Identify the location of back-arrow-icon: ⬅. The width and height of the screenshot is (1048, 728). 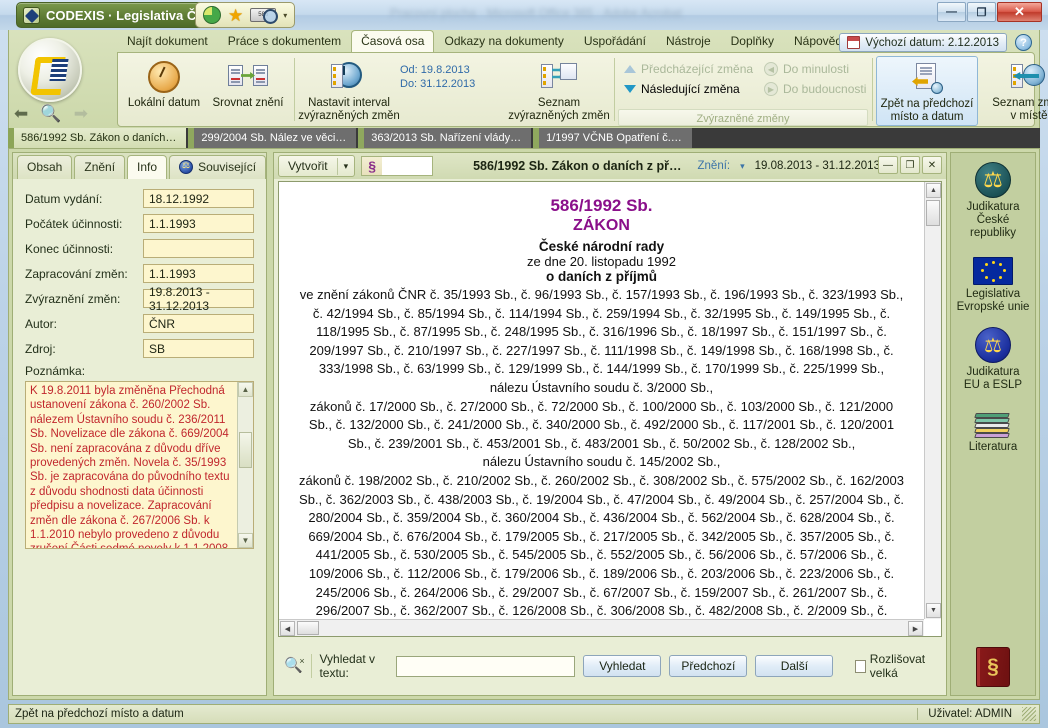
(21, 114).